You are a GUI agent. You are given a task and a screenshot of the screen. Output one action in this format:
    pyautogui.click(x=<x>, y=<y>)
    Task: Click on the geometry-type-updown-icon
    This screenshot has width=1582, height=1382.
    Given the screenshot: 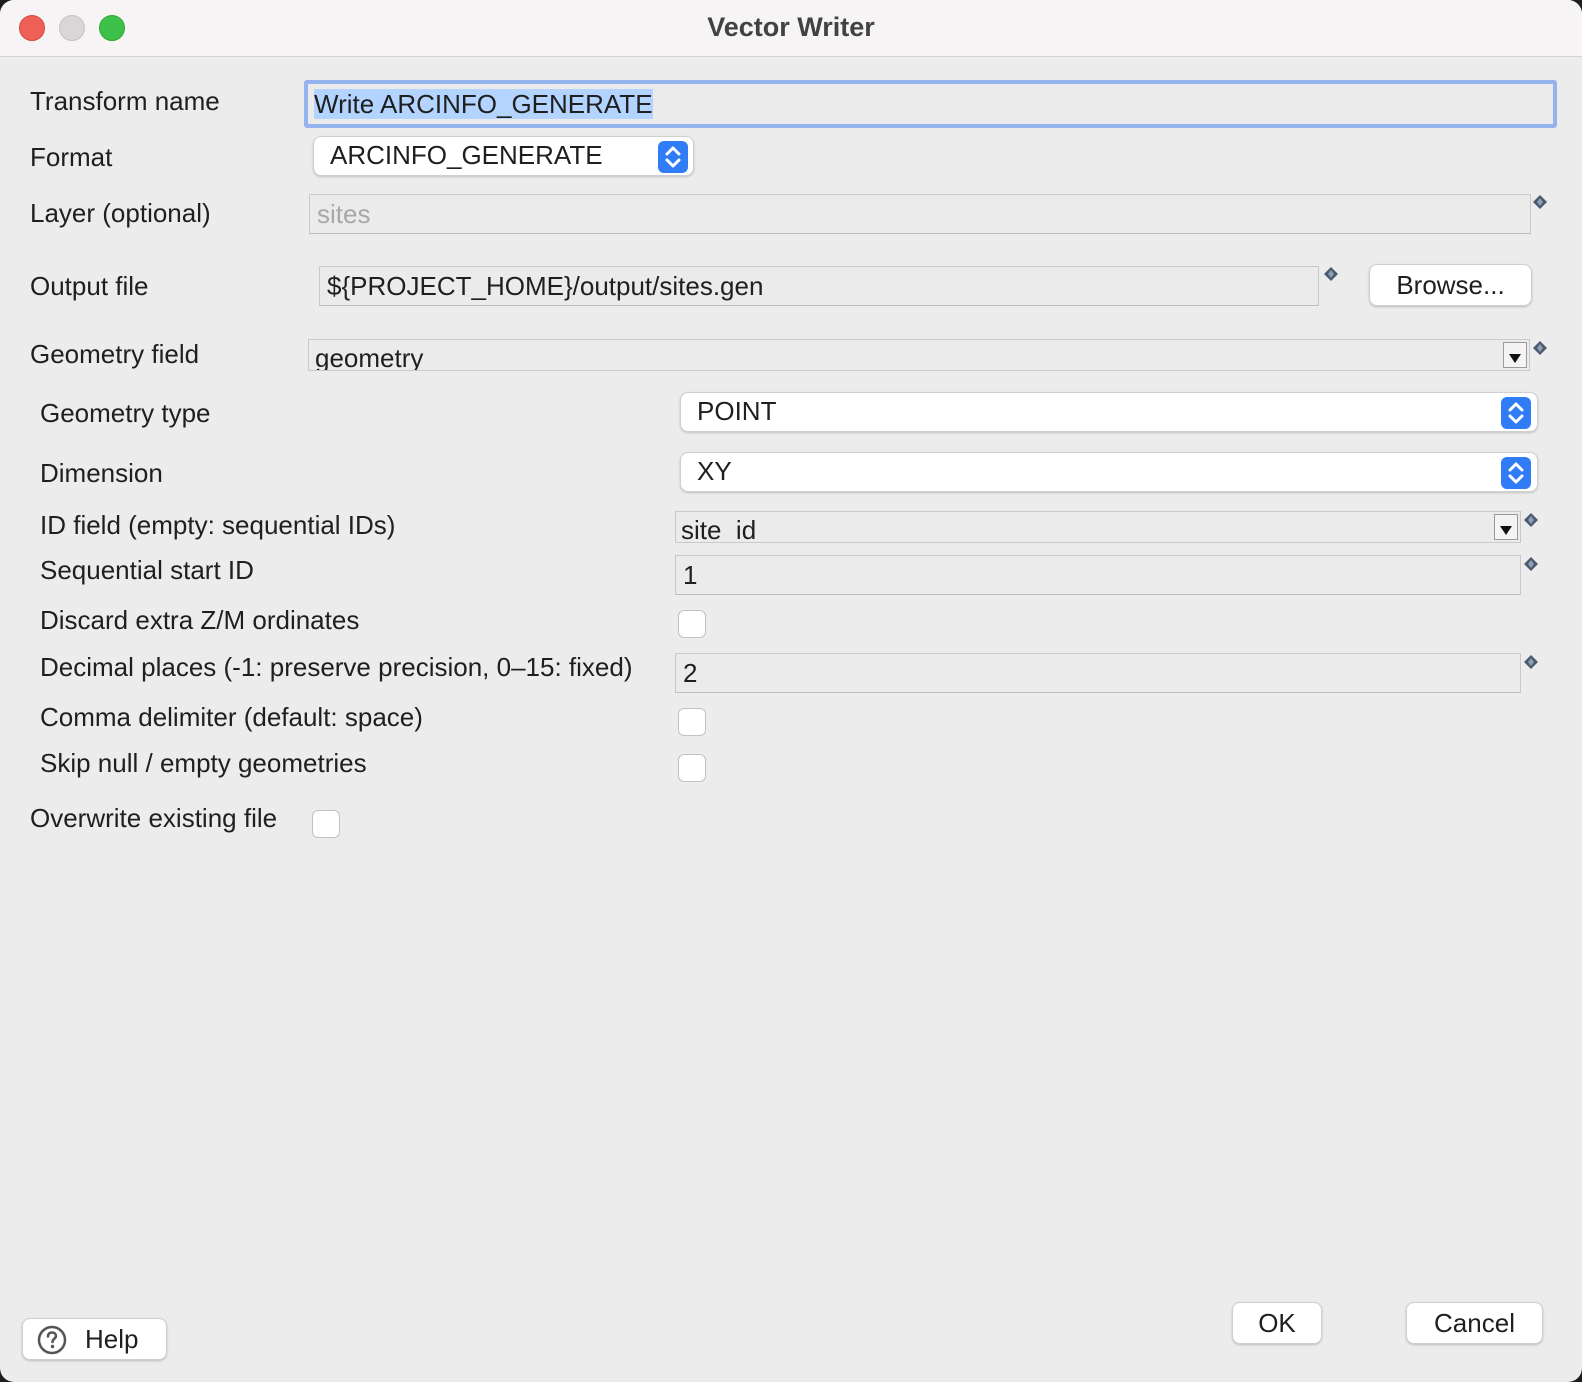 What is the action you would take?
    pyautogui.click(x=1516, y=413)
    